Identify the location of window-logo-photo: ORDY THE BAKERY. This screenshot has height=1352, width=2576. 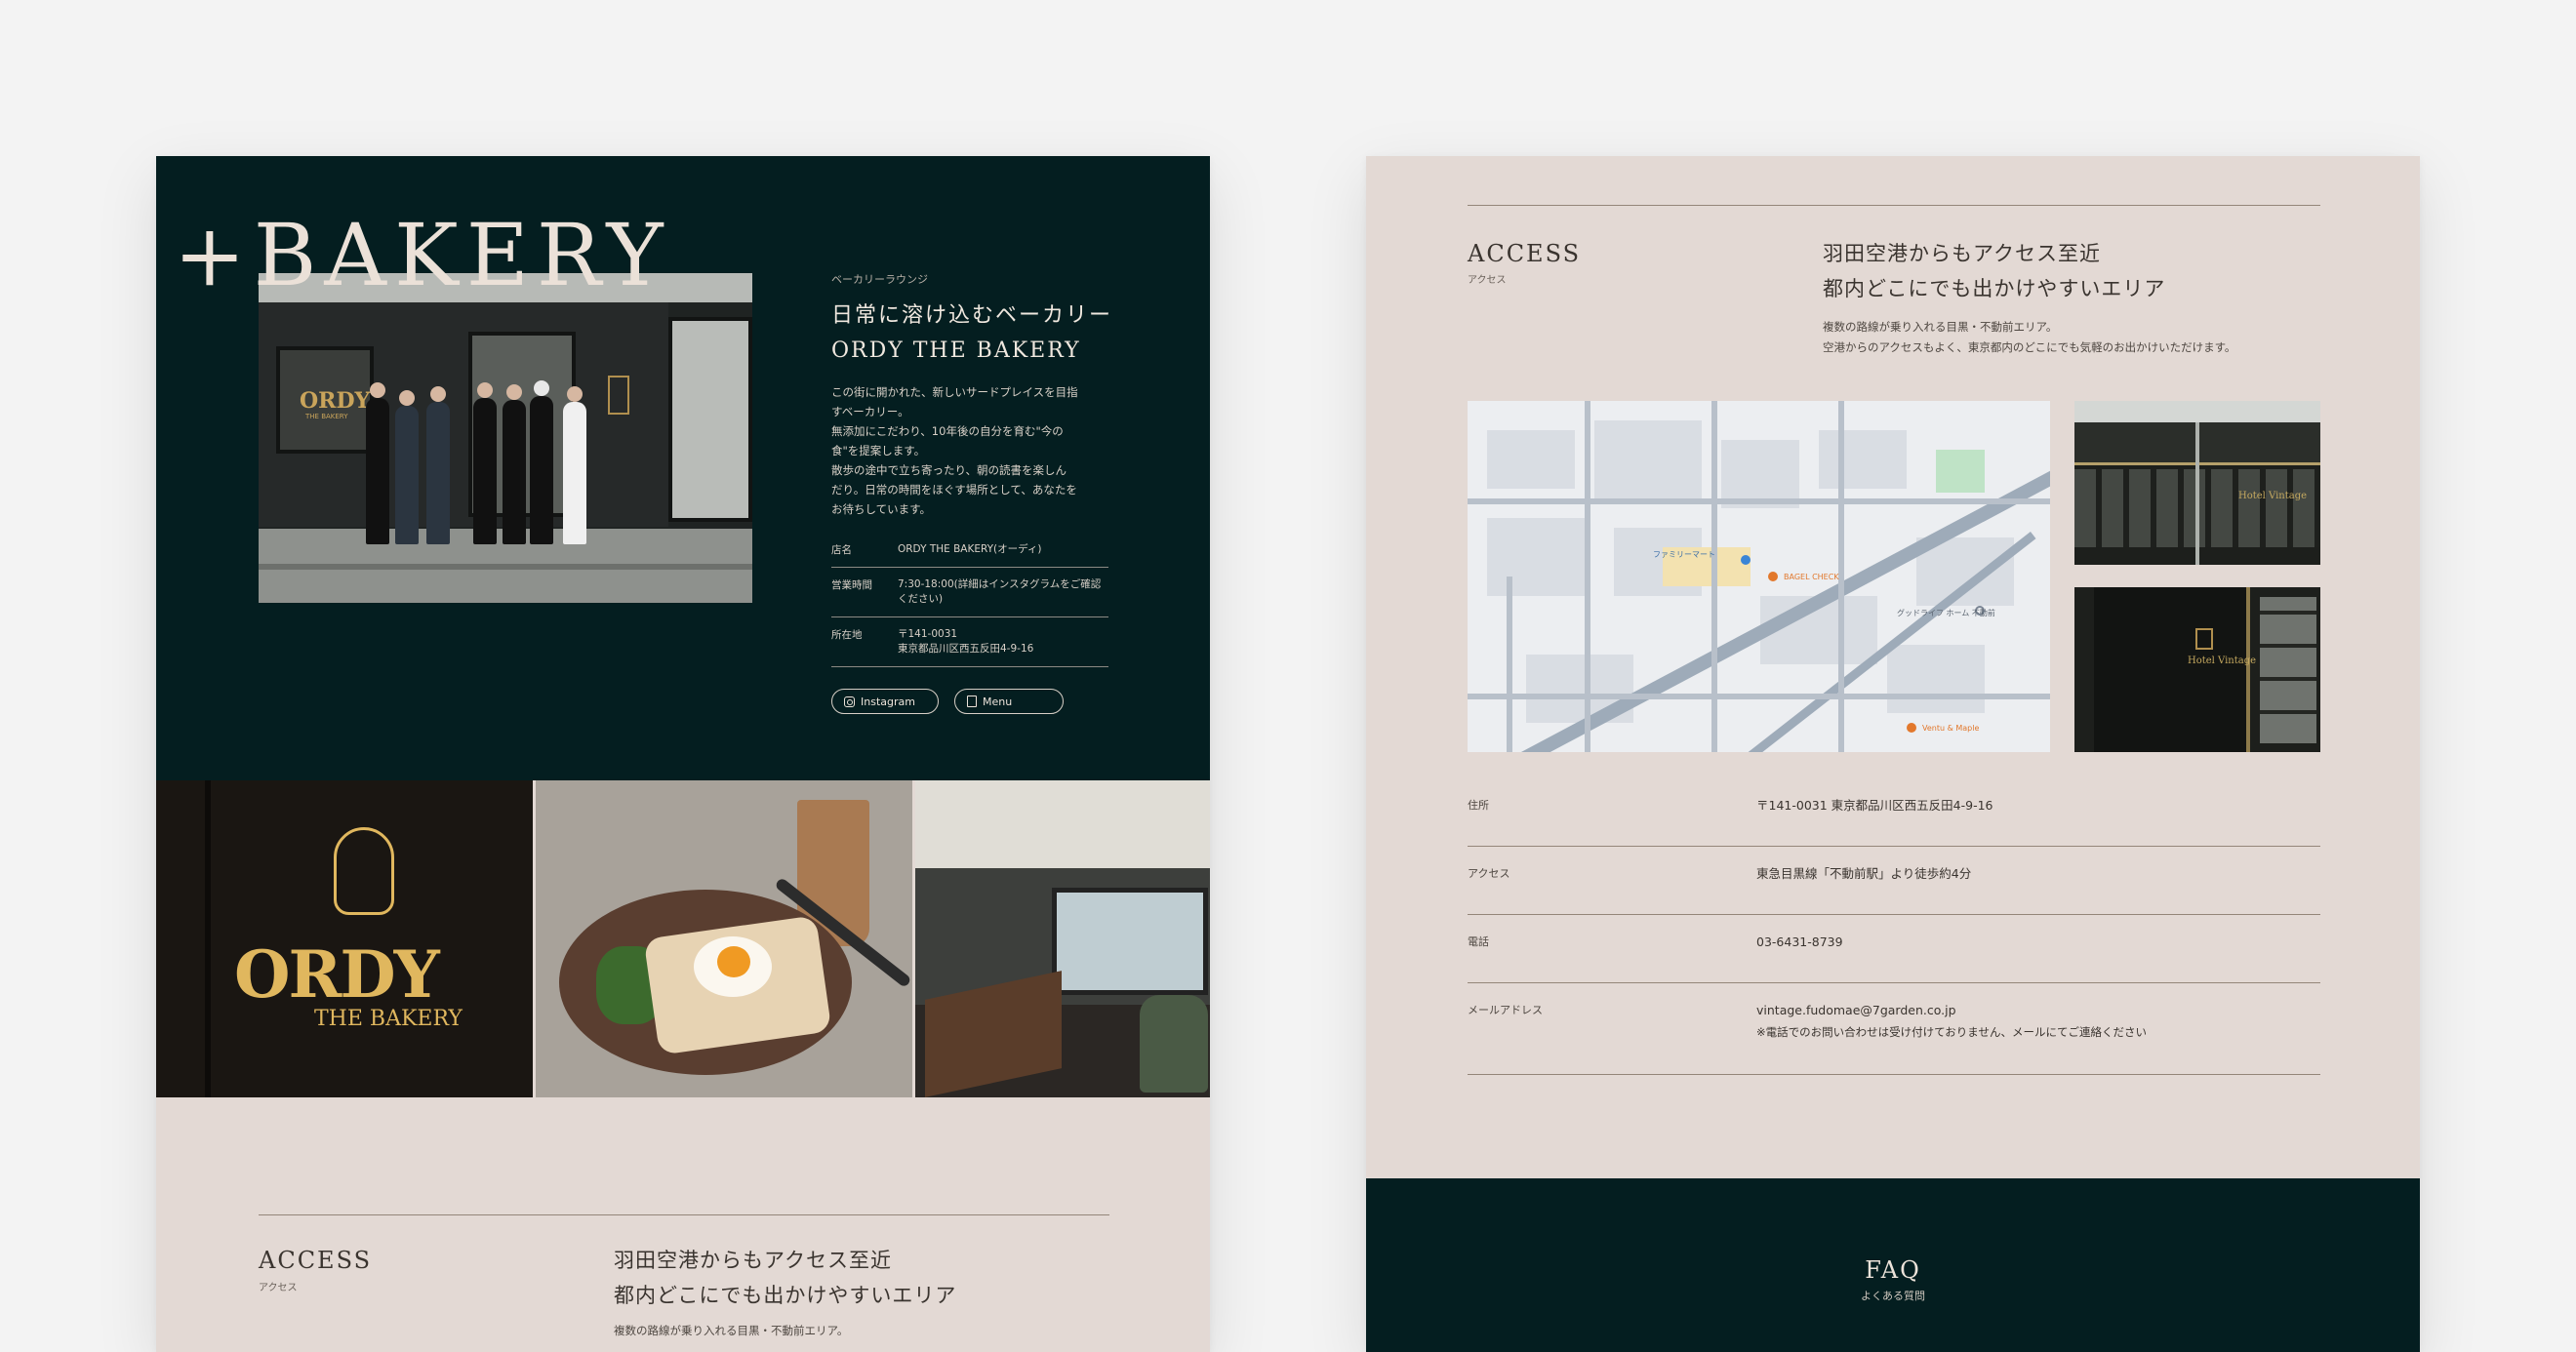
(346, 938).